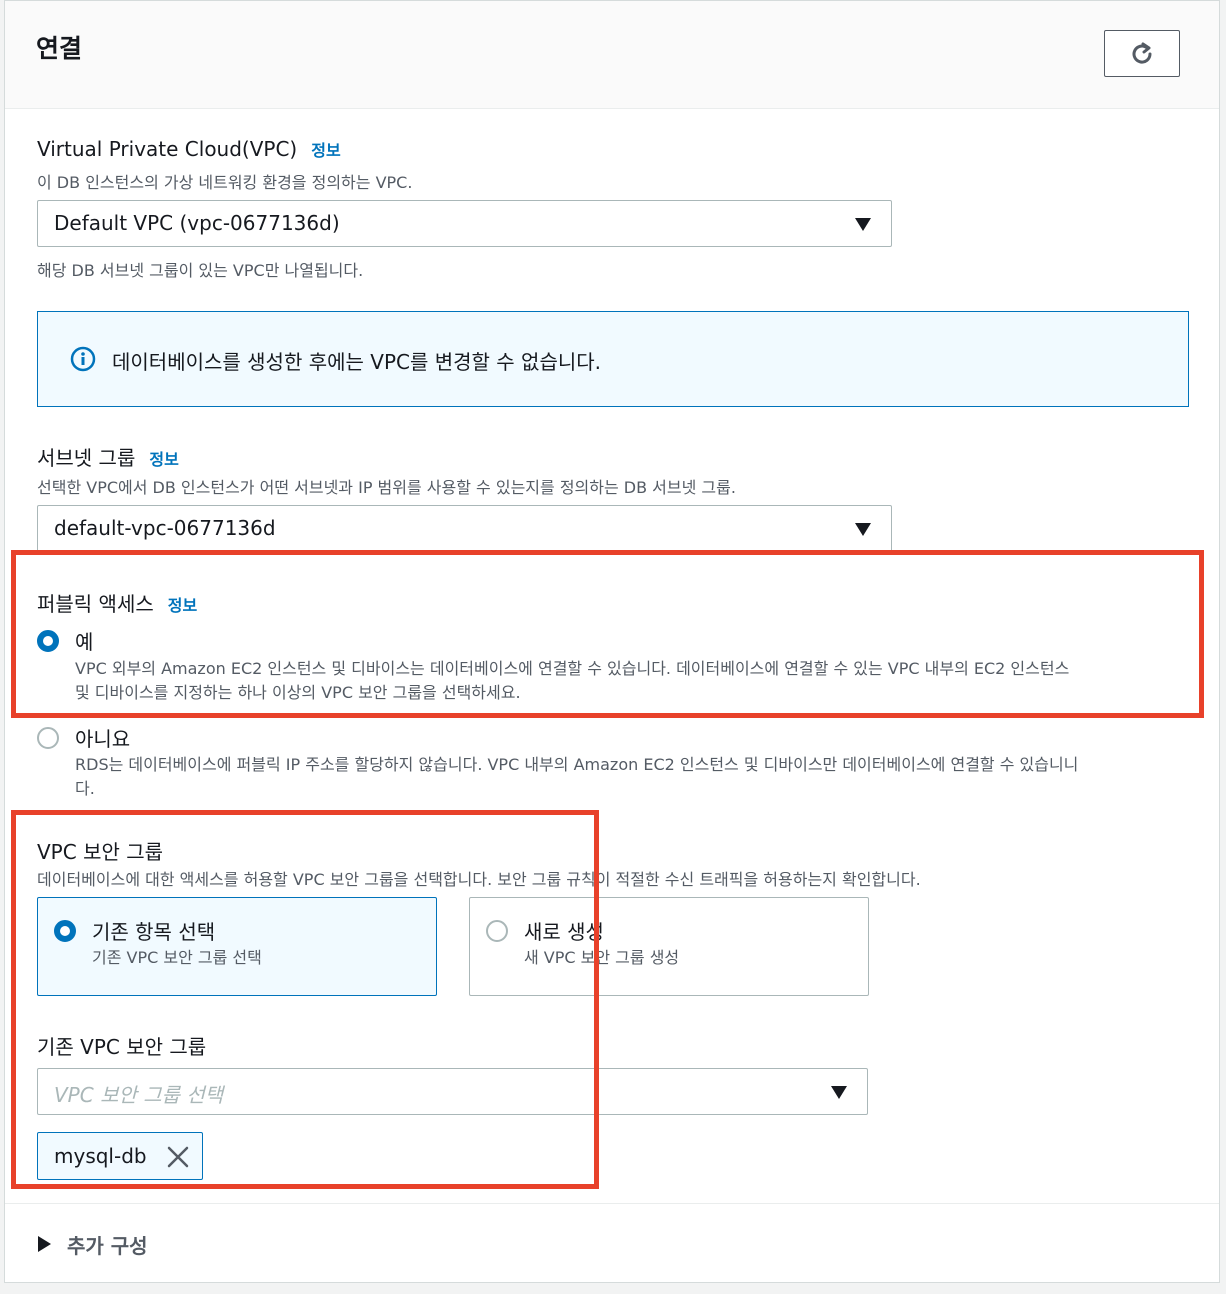 The image size is (1226, 1294). I want to click on subnet-select: default-vpc-0677136d, so click(464, 528).